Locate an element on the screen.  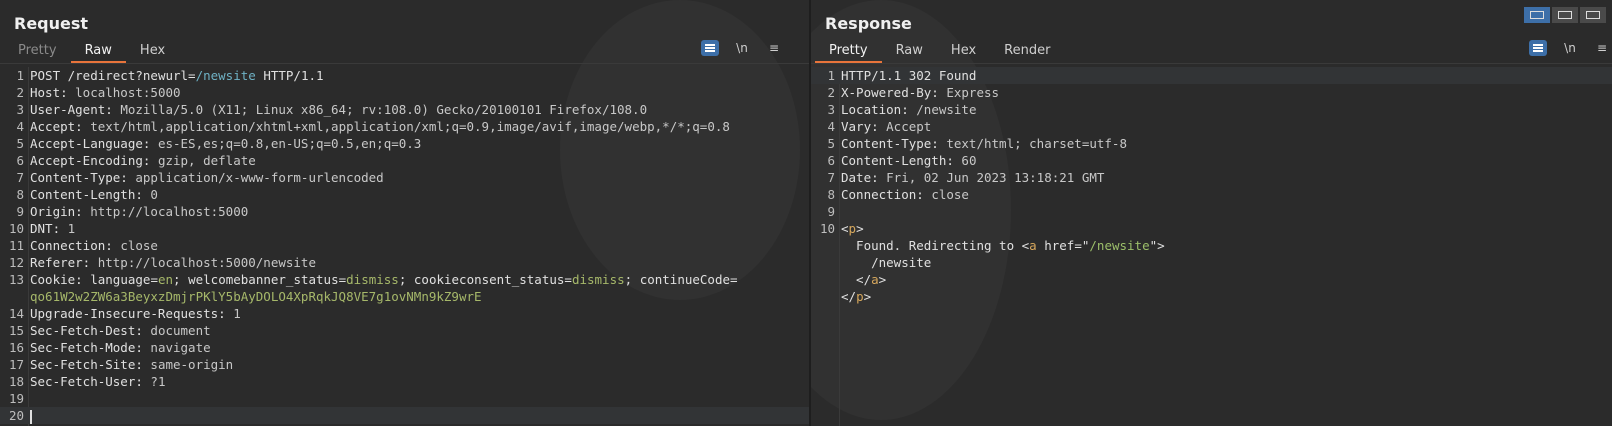
code-token: same-origin is located at coordinates (192, 364).